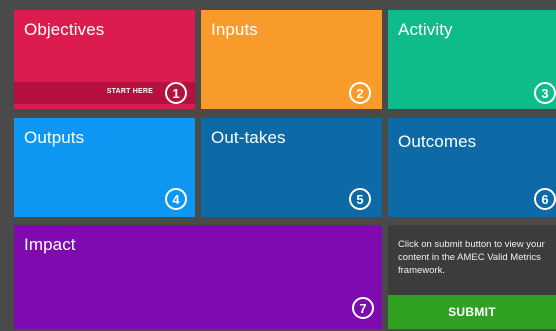  I want to click on tile-outputs: Outputs 4, so click(104, 167).